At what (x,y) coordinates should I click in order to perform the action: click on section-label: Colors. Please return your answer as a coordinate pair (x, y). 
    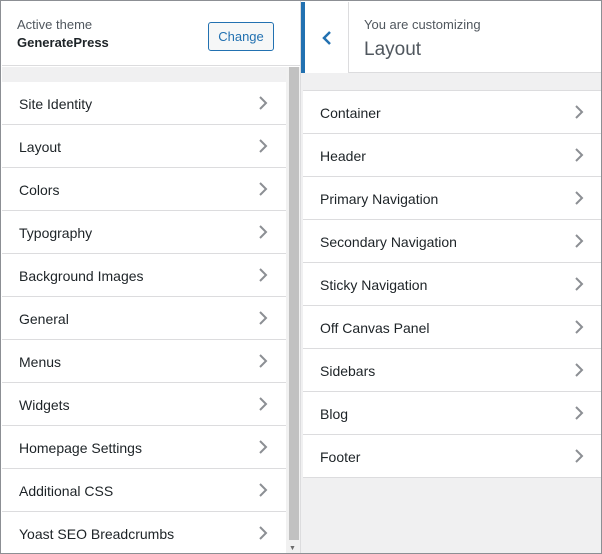
    Looking at the image, I should click on (39, 190).